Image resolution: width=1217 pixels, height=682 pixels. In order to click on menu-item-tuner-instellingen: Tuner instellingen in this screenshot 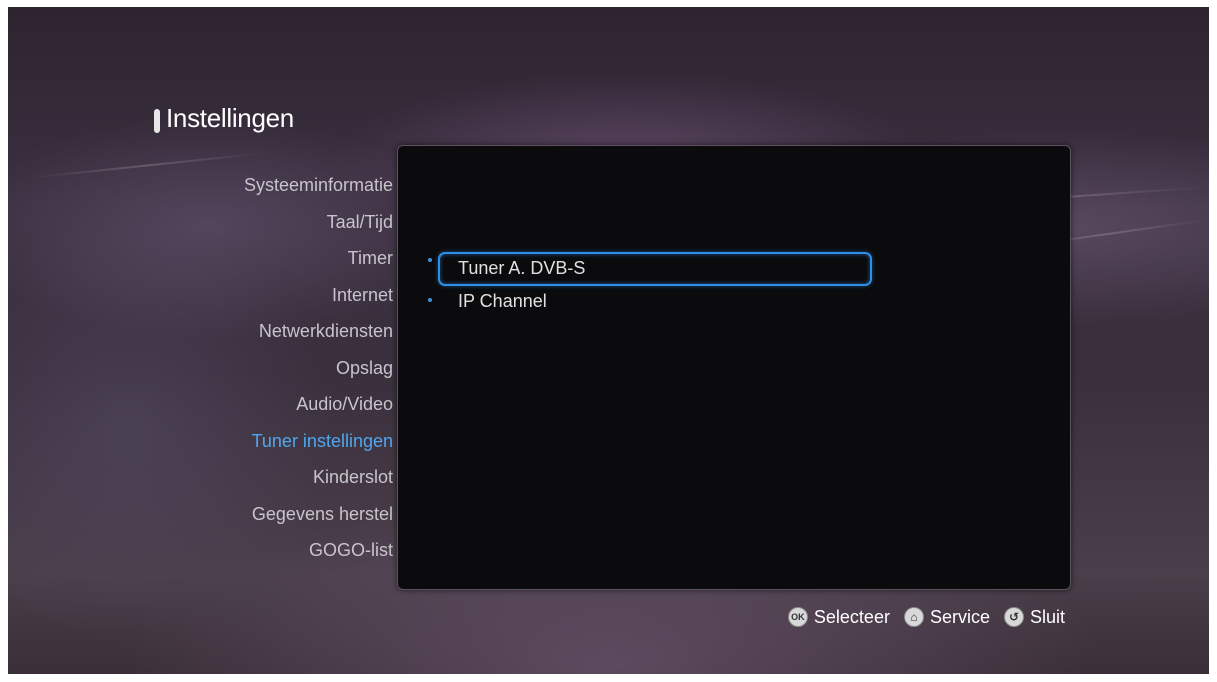, I will do `click(318, 441)`.